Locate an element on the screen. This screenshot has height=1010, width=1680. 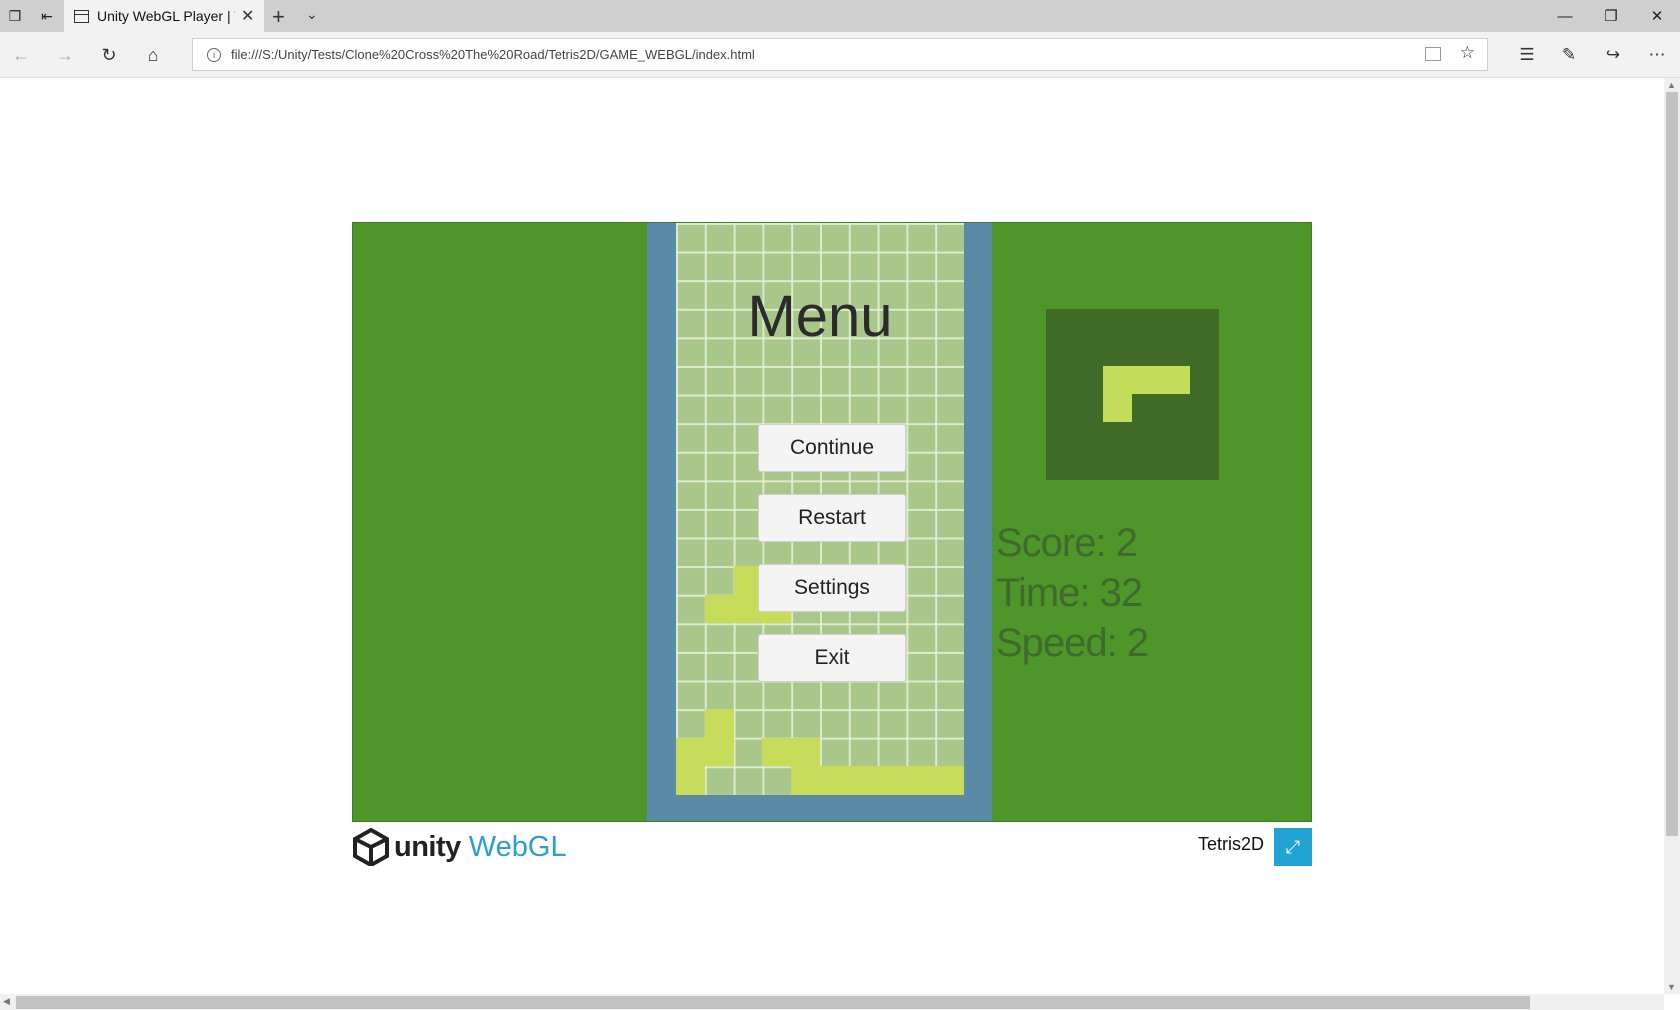
share-icon: ↪ is located at coordinates (1613, 55).